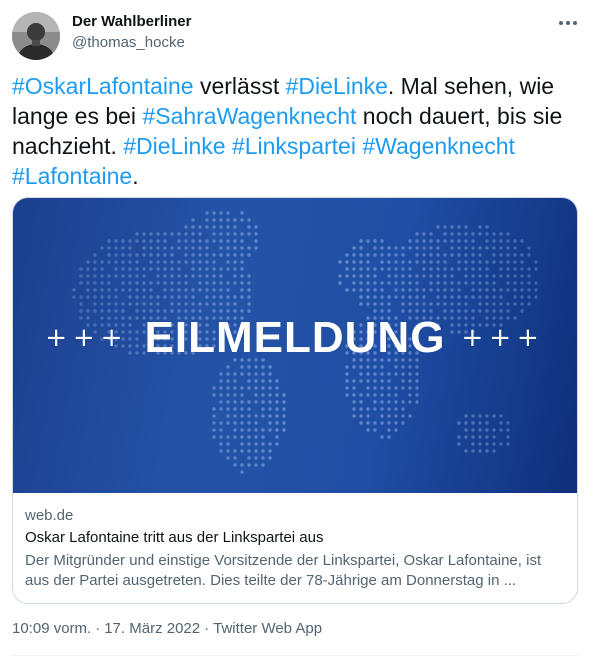 The image size is (591, 669). Describe the element at coordinates (51, 628) in the screenshot. I see `tweet-time: 10:09 vorm.` at that location.